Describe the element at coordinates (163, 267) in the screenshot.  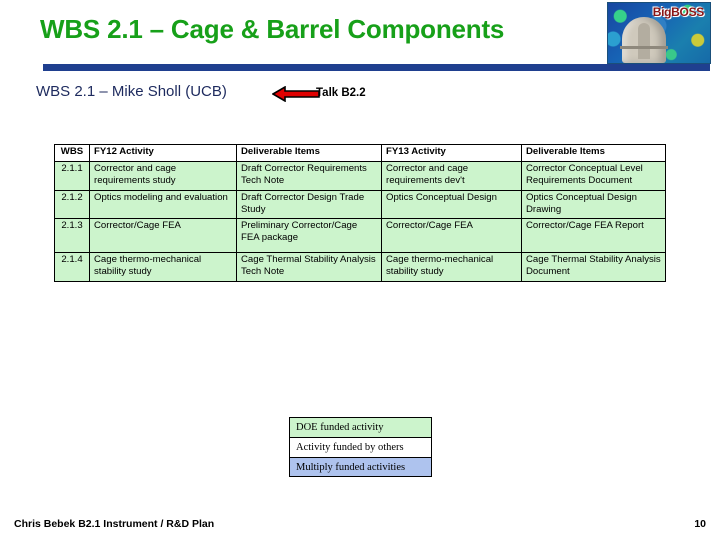
I see `cell-fy12-activity: Cage thermo-mechanical stability study` at that location.